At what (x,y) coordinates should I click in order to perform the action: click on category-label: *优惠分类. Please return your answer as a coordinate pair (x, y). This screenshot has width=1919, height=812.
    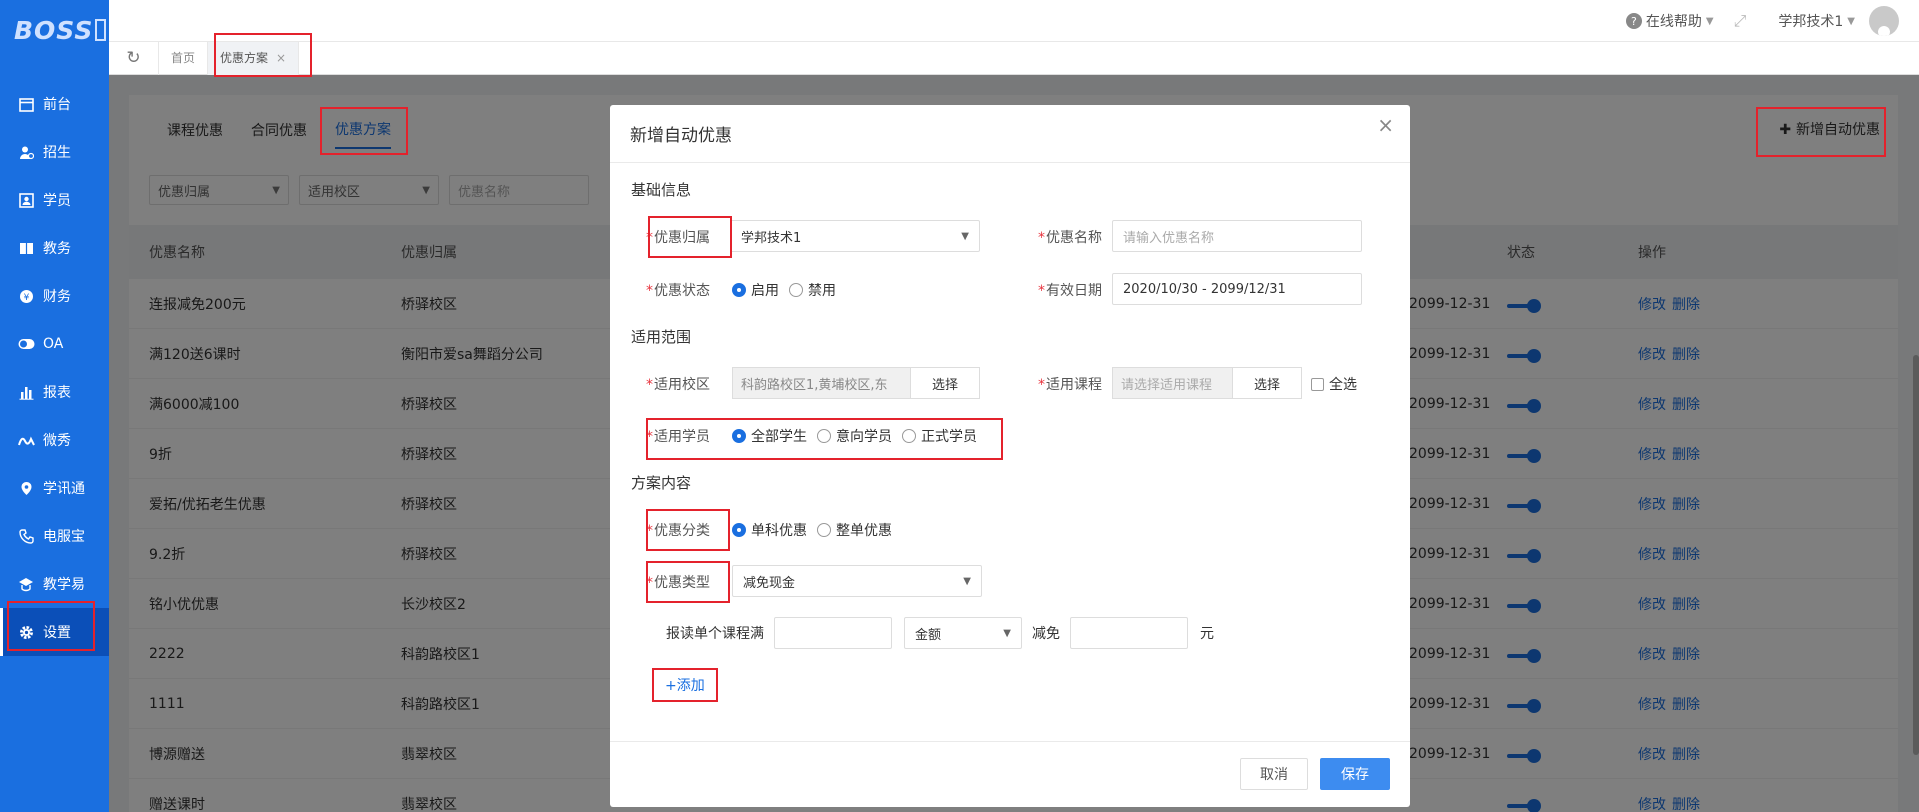
    Looking at the image, I should click on (678, 531).